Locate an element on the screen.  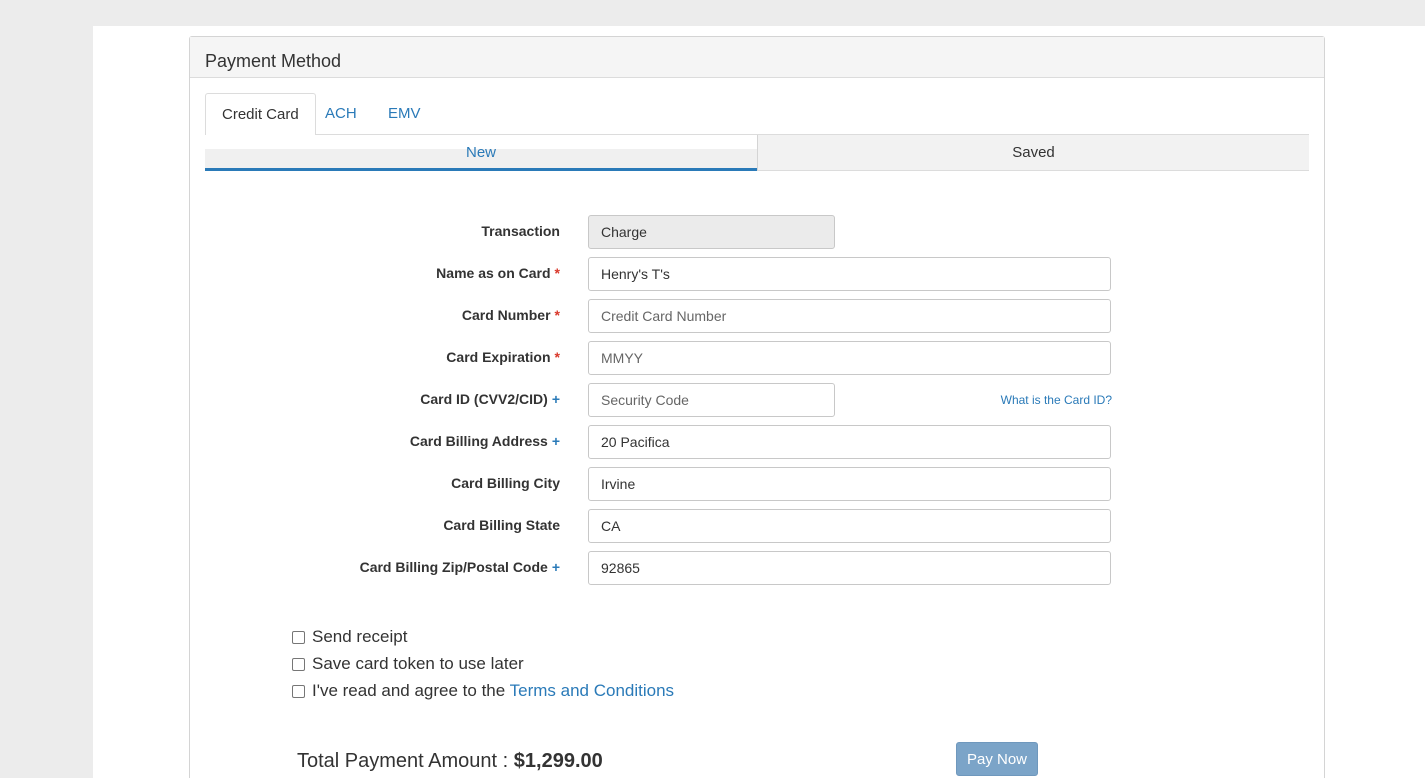
send-receipt-checkbox is located at coordinates (298, 637).